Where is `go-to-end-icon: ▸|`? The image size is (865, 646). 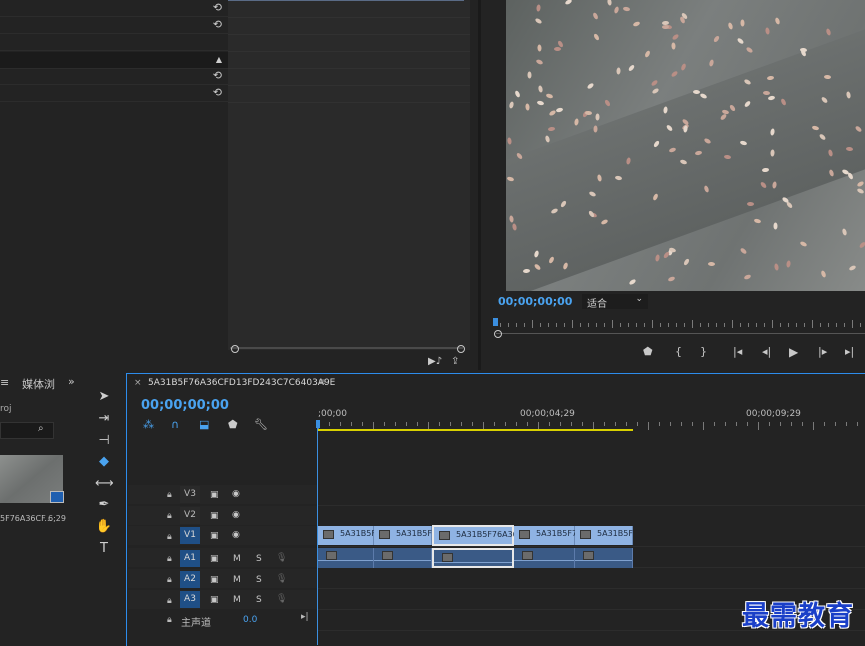
go-to-end-icon: ▸| is located at coordinates (305, 617).